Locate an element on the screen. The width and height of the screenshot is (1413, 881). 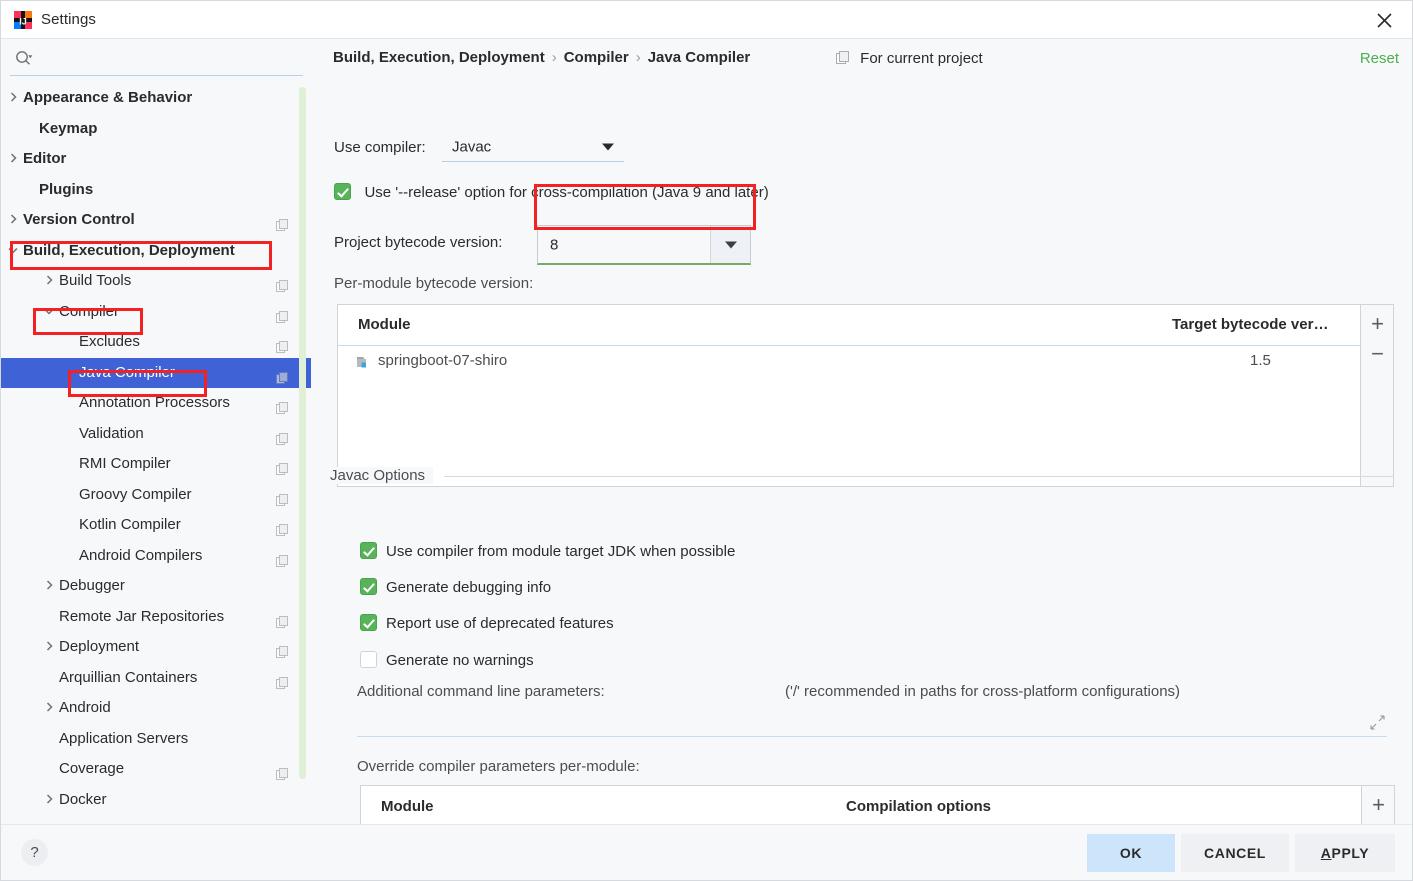
expand-arrows-icon is located at coordinates (1377, 725).